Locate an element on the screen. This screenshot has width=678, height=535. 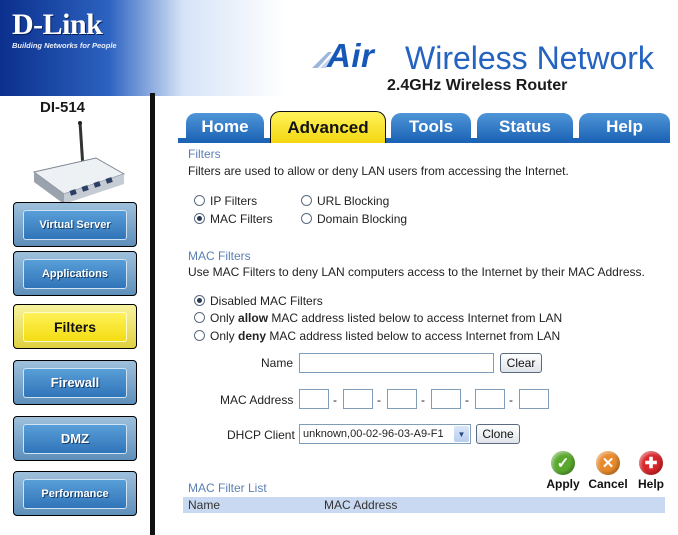
cancel-button: ✕ Cancel is located at coordinates (608, 471).